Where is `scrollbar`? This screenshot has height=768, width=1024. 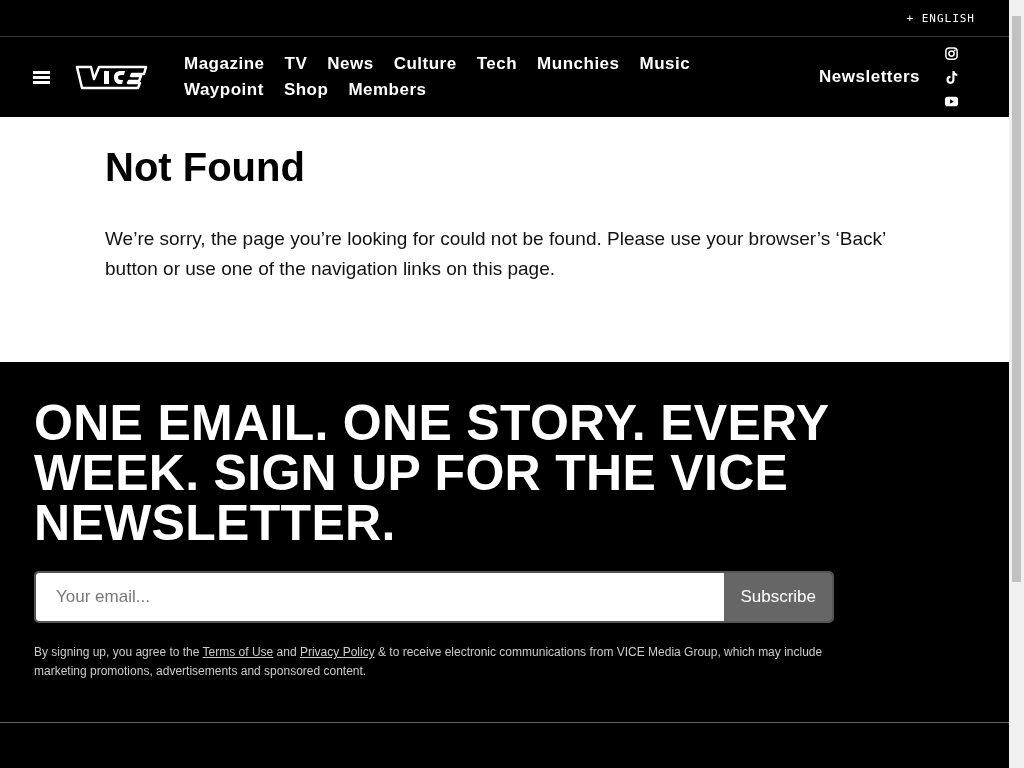
scrollbar is located at coordinates (1016, 384).